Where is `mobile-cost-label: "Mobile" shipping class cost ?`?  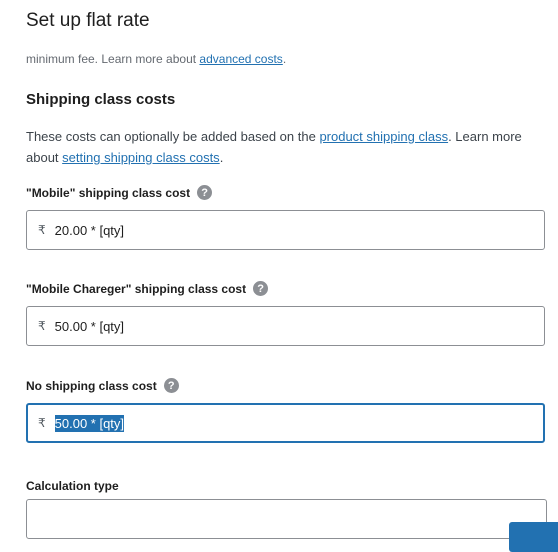 mobile-cost-label: "Mobile" shipping class cost ? is located at coordinates (119, 192).